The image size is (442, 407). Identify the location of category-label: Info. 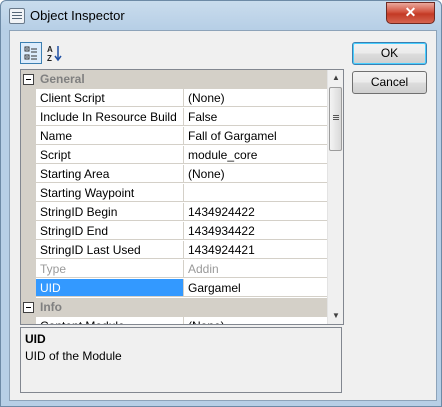
(51, 307).